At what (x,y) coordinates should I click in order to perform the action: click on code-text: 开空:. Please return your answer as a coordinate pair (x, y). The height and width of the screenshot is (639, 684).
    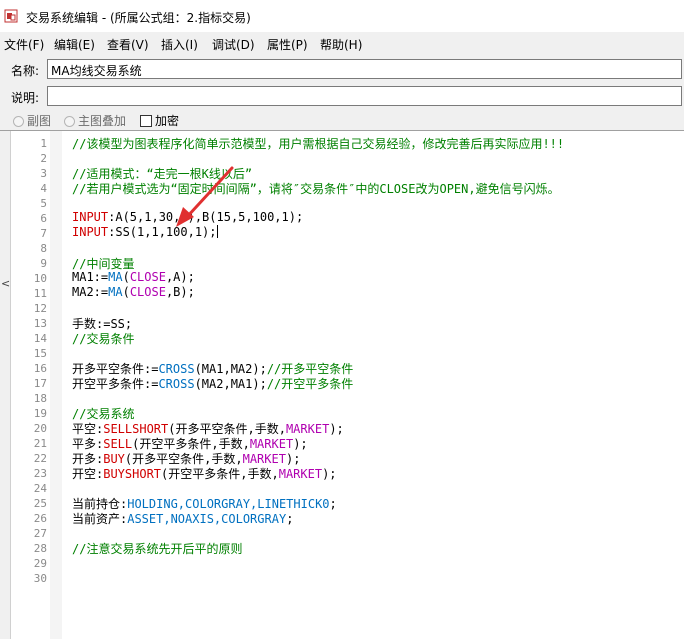
    Looking at the image, I should click on (88, 474).